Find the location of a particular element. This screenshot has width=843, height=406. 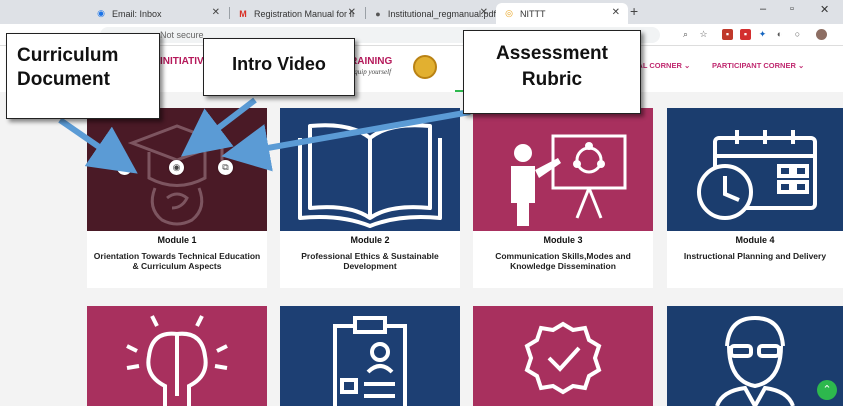

arrow-assessment is located at coordinates (346, 140).